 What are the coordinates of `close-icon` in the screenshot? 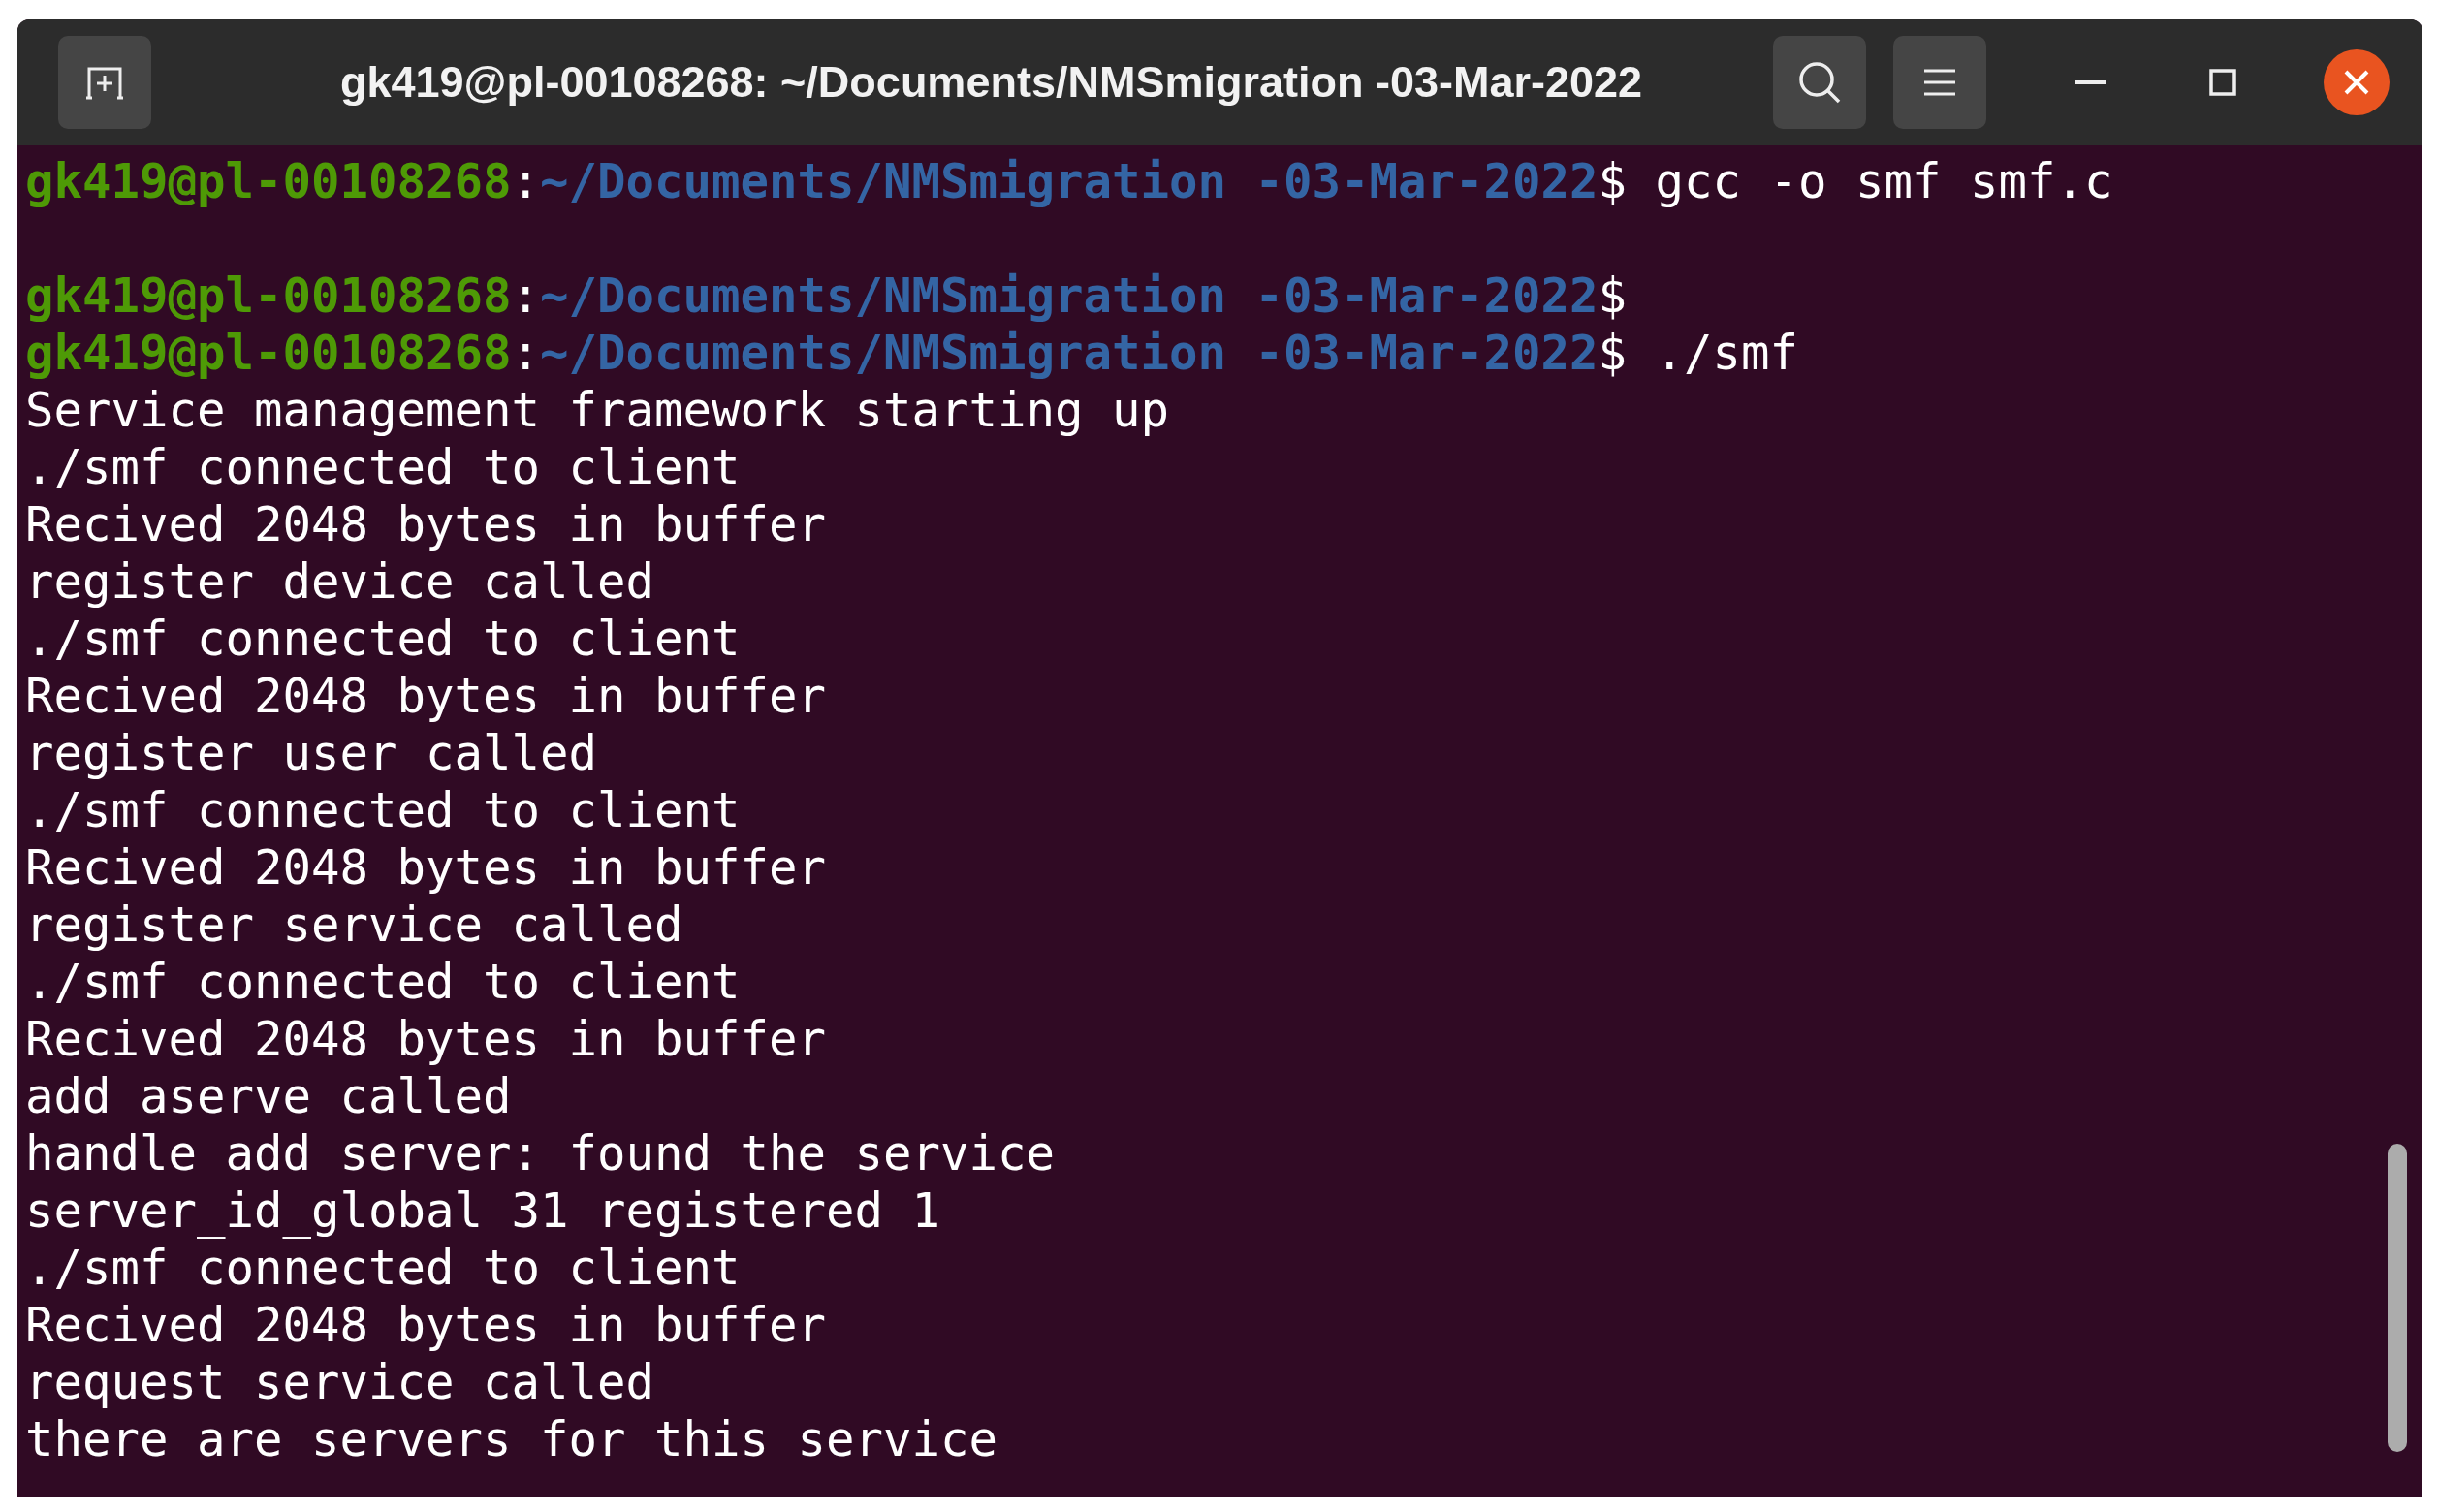 It's located at (2356, 83).